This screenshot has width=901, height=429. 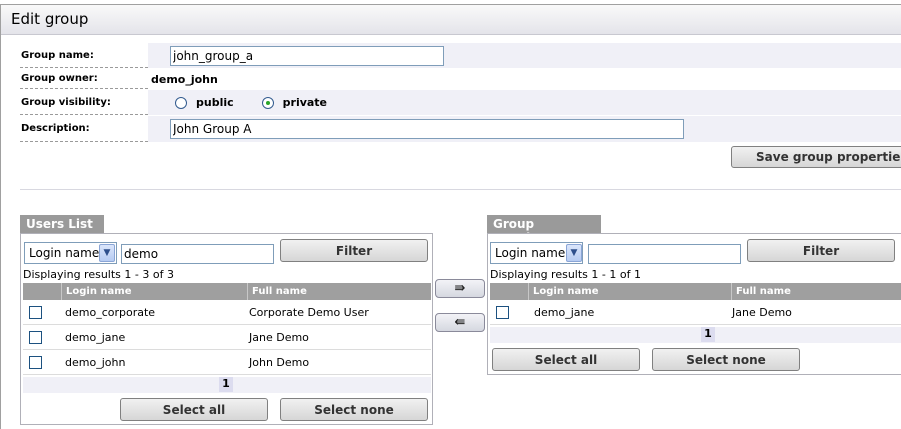 I want to click on group-name-row: Group name:, so click(x=460, y=55).